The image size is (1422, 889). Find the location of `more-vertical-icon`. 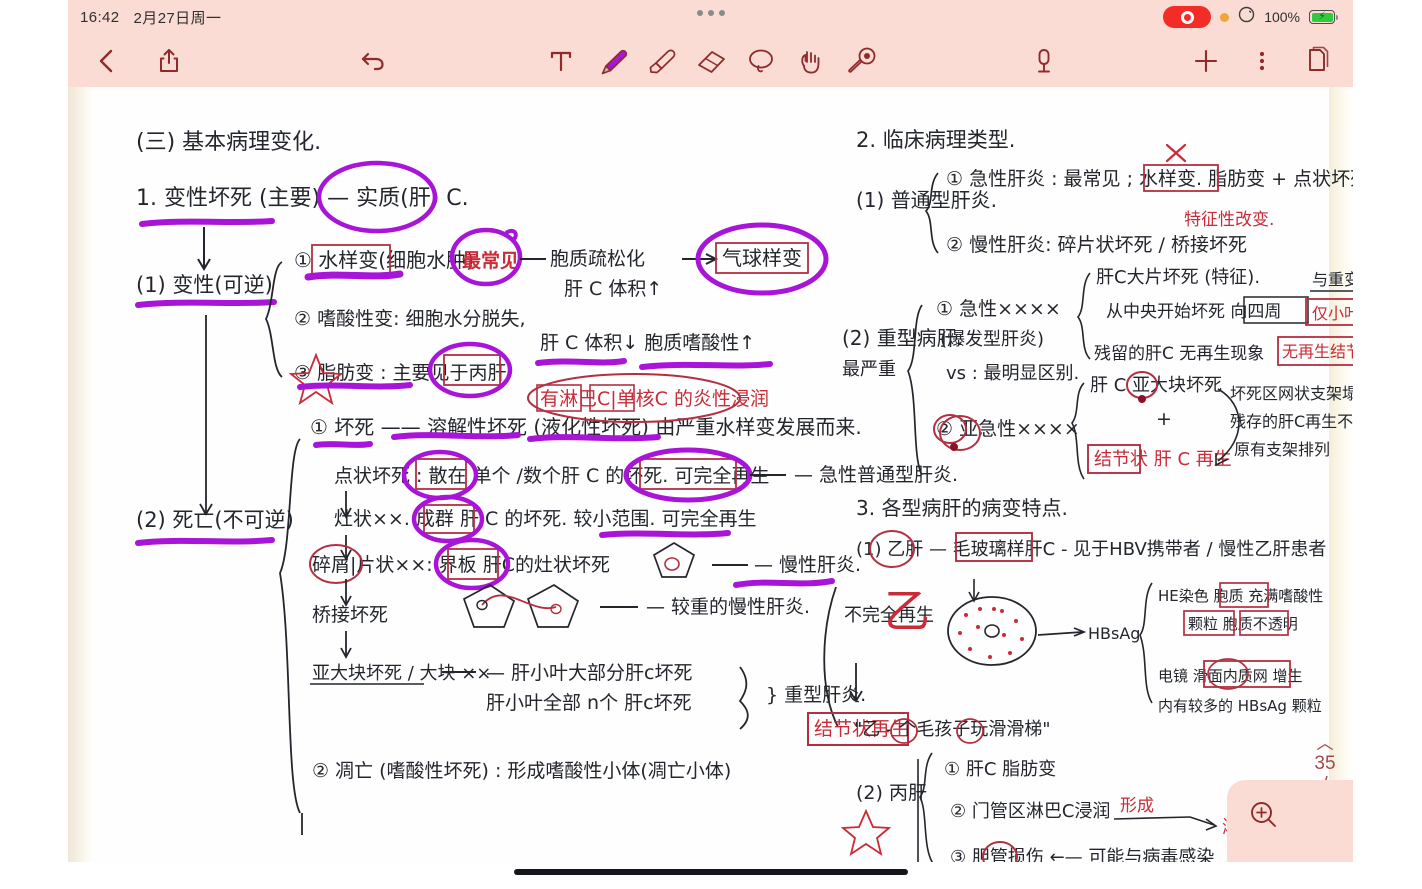

more-vertical-icon is located at coordinates (1262, 61).